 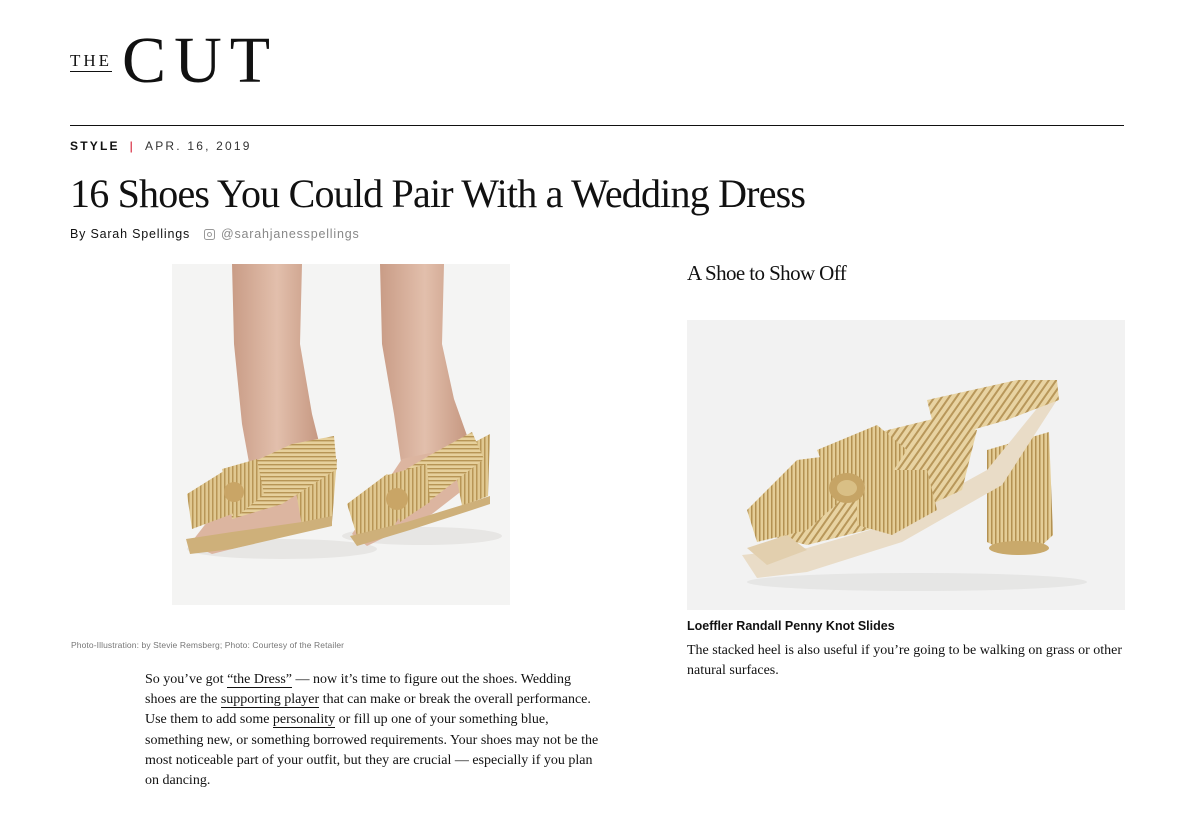 What do you see at coordinates (95, 146) in the screenshot?
I see `rubric-link: STYLE` at bounding box center [95, 146].